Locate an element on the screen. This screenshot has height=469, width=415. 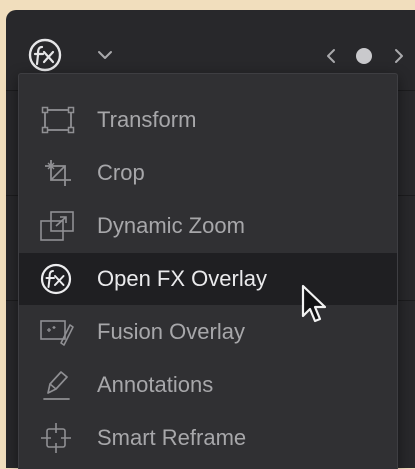
menu-item-smart-reframe: Smart Reframe is located at coordinates (208, 438).